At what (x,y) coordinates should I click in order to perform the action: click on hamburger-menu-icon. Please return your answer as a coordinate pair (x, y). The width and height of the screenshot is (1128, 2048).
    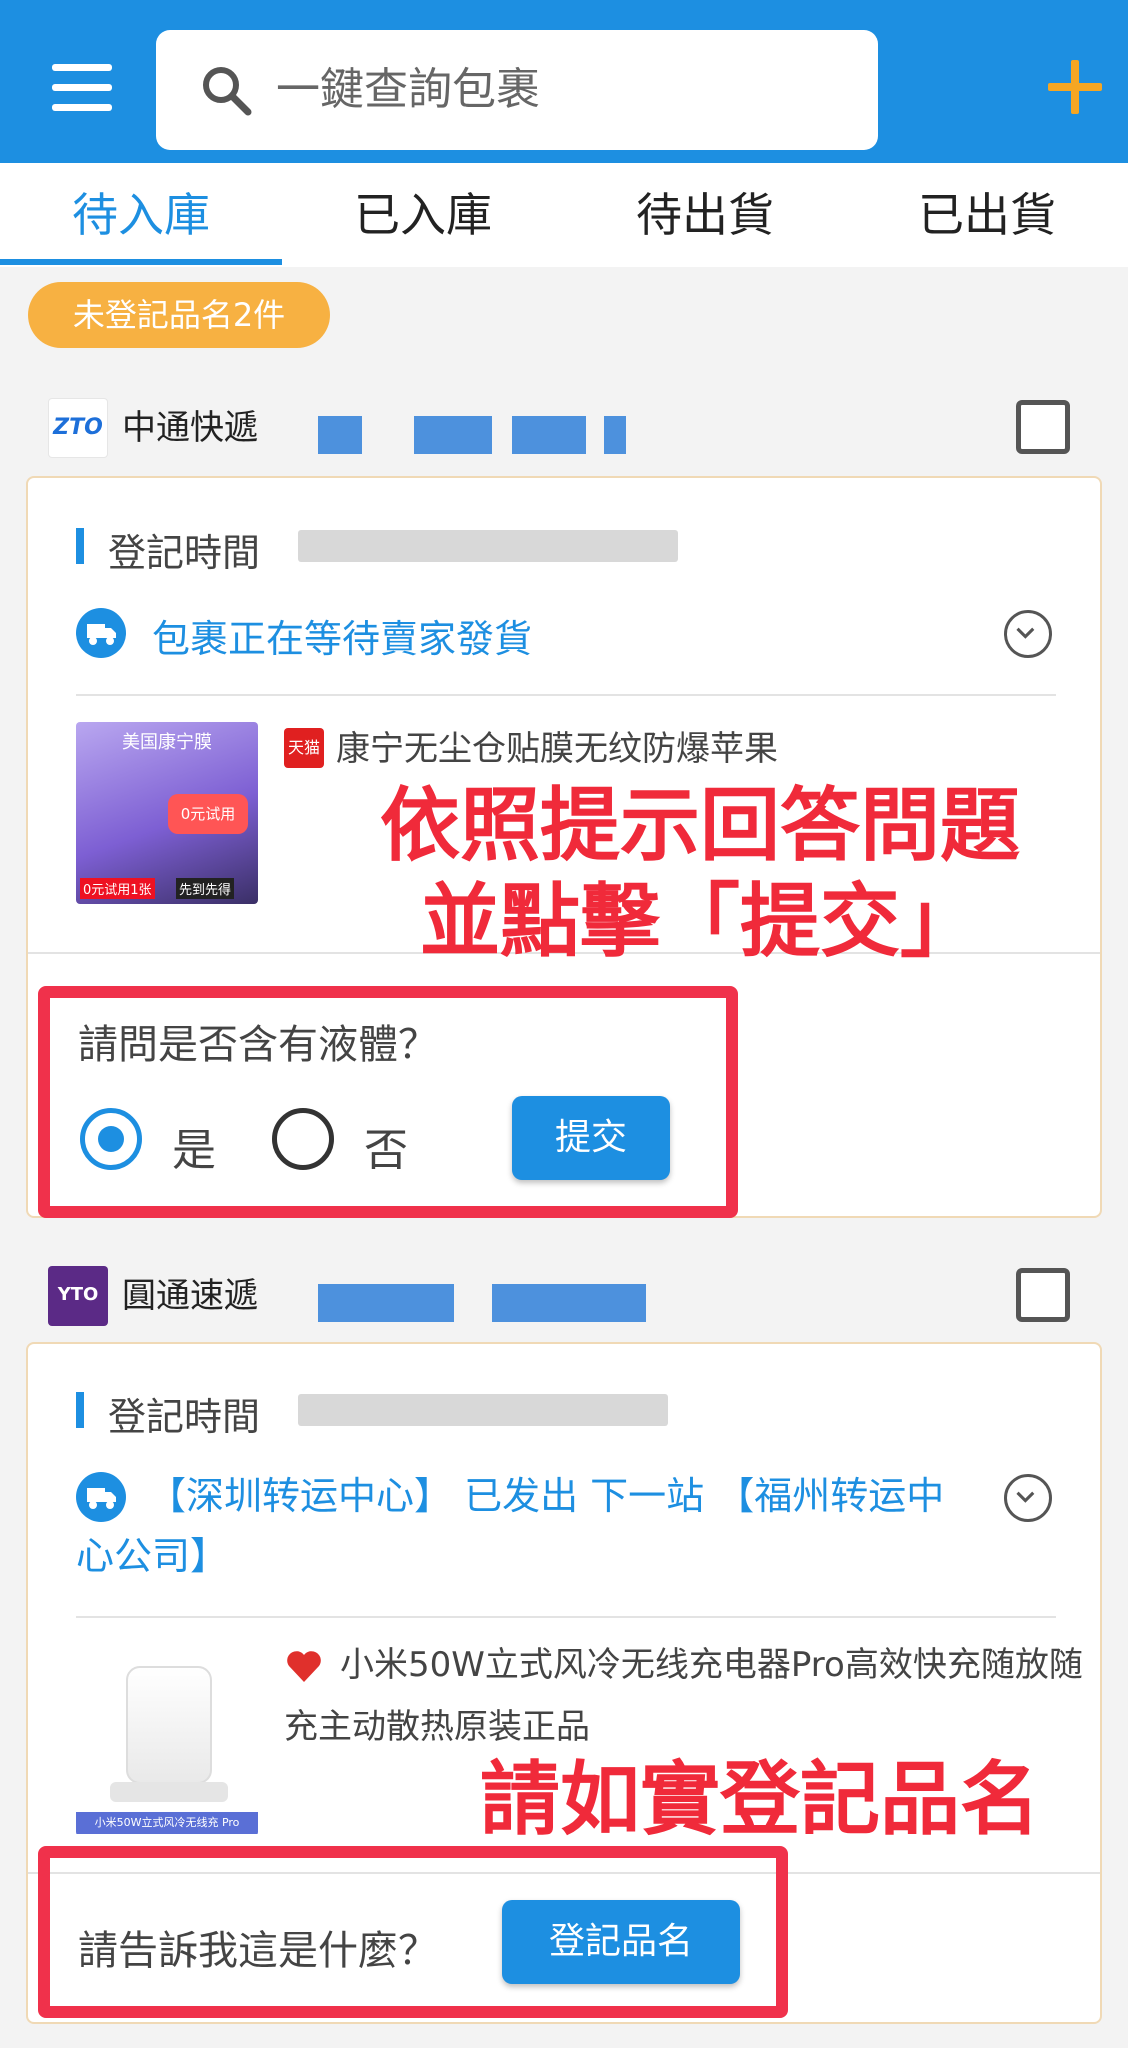
    Looking at the image, I should click on (82, 88).